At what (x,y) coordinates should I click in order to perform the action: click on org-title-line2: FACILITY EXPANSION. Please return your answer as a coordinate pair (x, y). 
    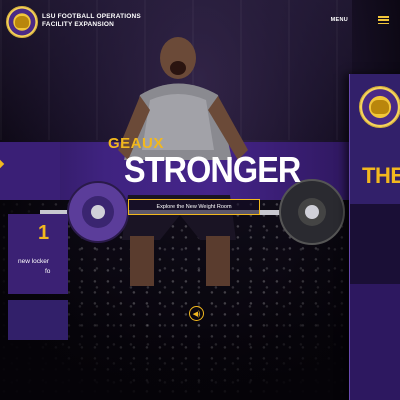
    Looking at the image, I should click on (78, 24).